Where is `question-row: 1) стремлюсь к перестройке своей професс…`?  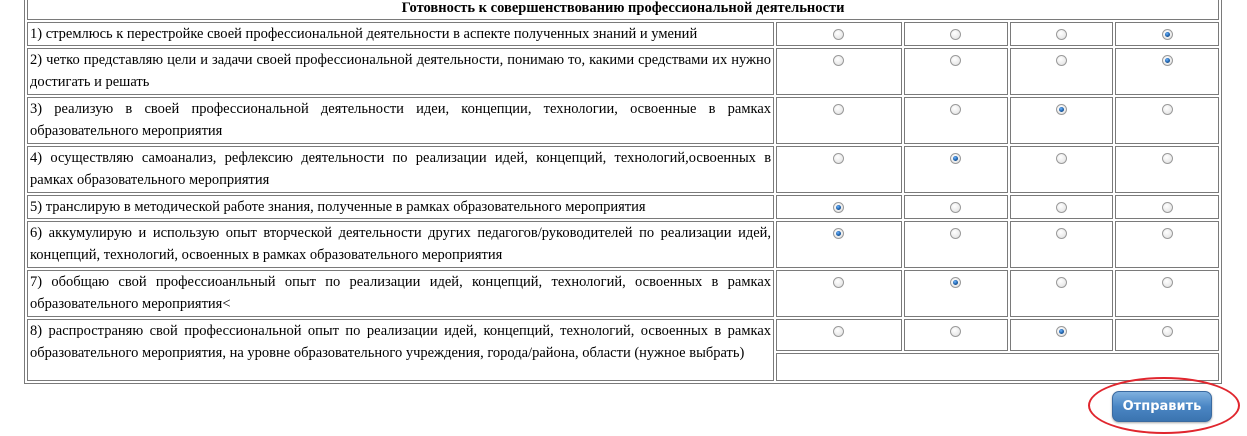 question-row: 1) стремлюсь к перестройке своей професс… is located at coordinates (623, 34).